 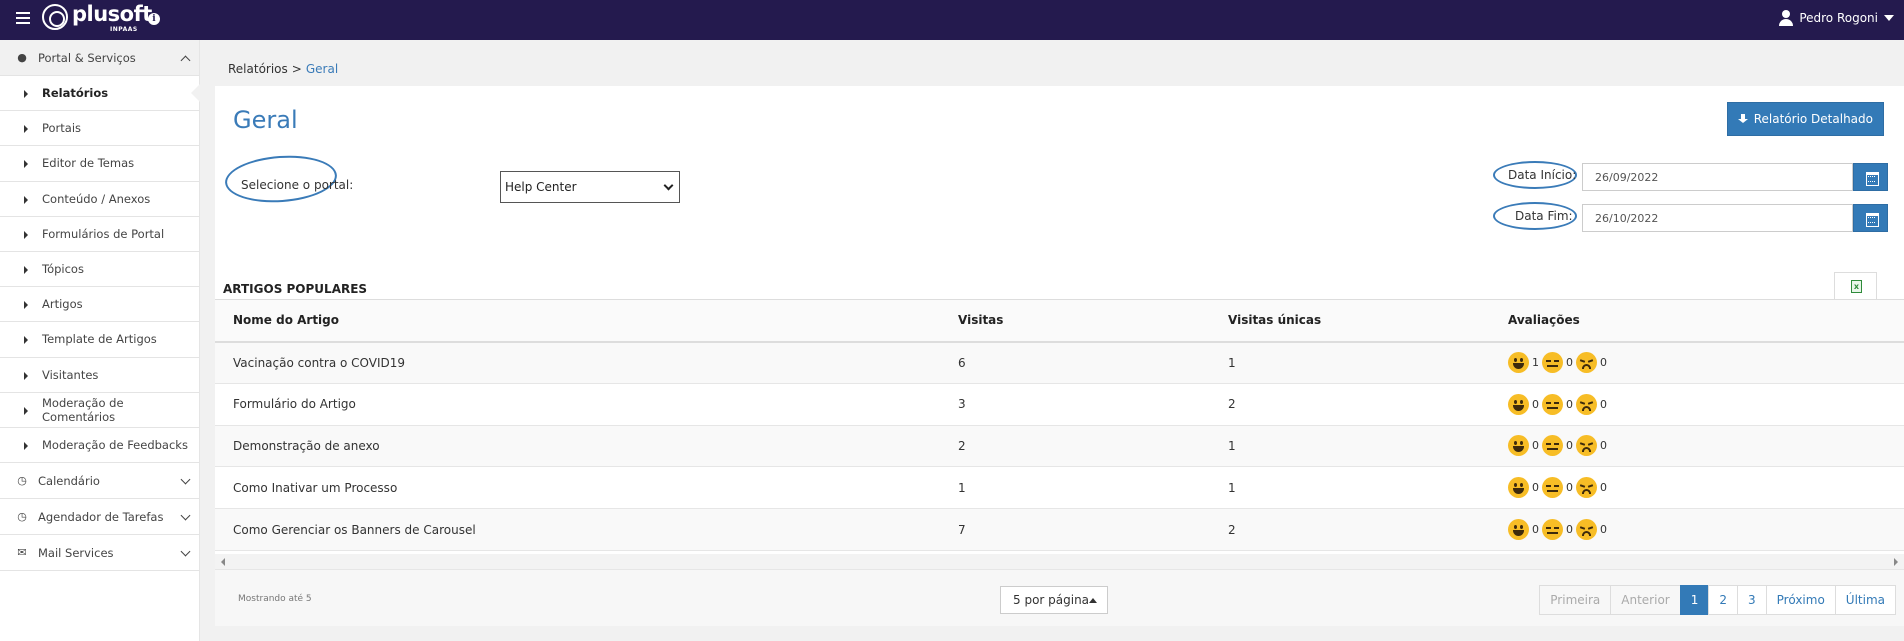 What do you see at coordinates (1535, 363) in the screenshot?
I see `happy-count: 1` at bounding box center [1535, 363].